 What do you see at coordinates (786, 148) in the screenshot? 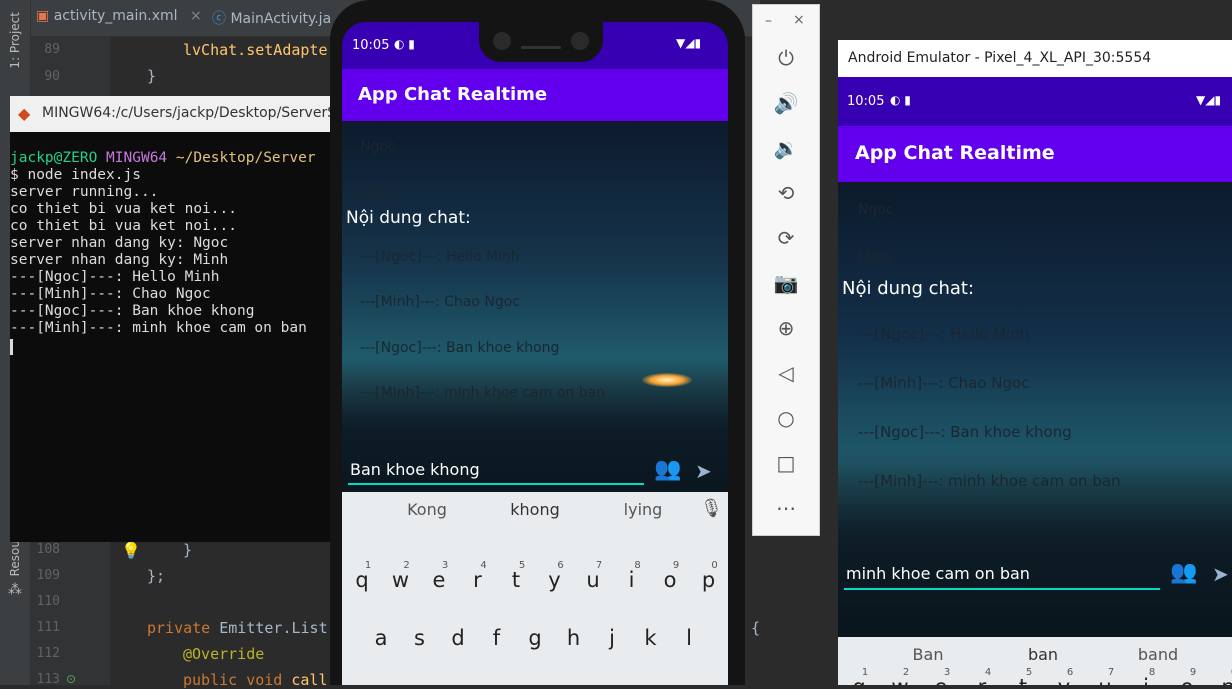
I see `volume-down-icon: 🔉` at bounding box center [786, 148].